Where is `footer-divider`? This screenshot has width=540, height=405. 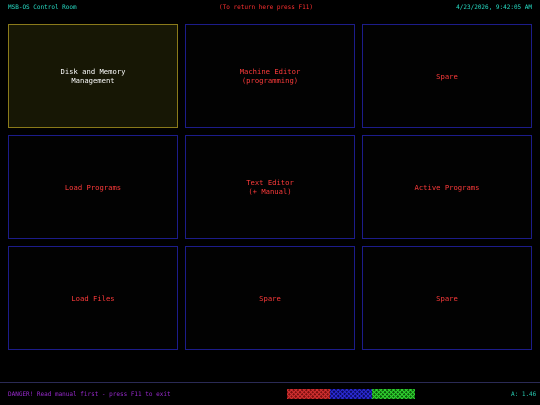 footer-divider is located at coordinates (270, 382).